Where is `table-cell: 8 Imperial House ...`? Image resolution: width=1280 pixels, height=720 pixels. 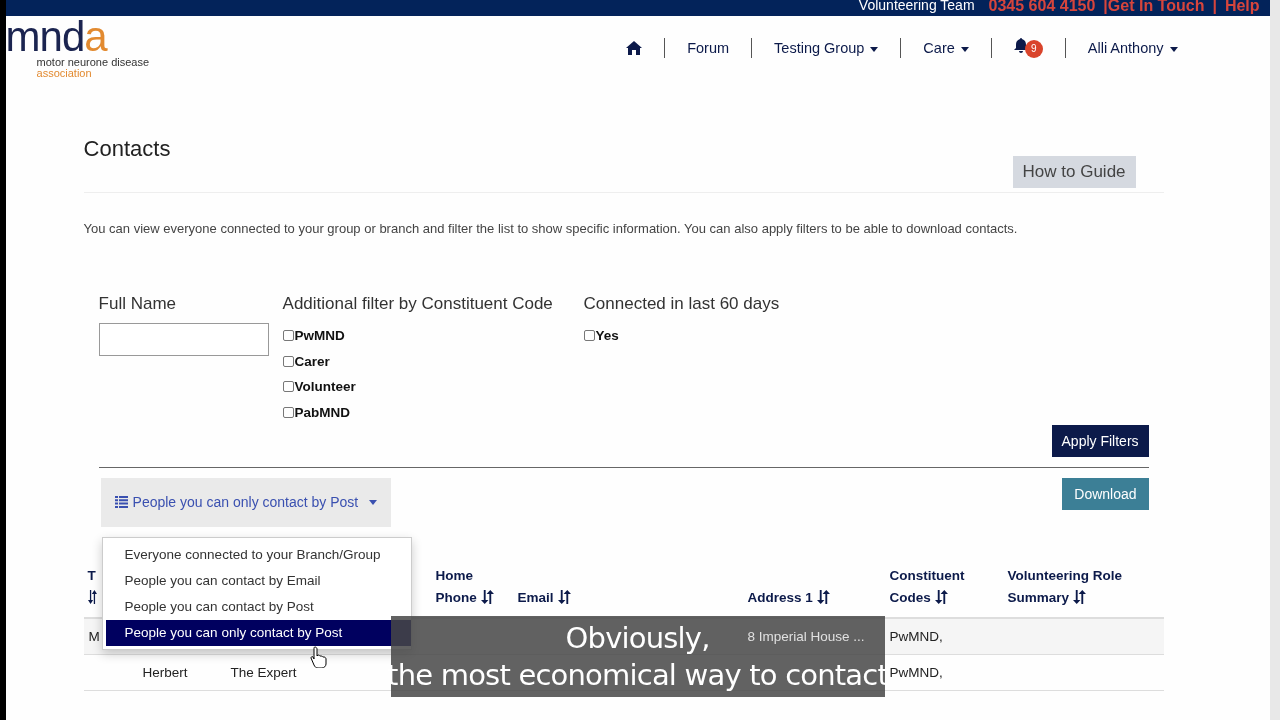
table-cell: 8 Imperial House ... is located at coordinates (806, 636).